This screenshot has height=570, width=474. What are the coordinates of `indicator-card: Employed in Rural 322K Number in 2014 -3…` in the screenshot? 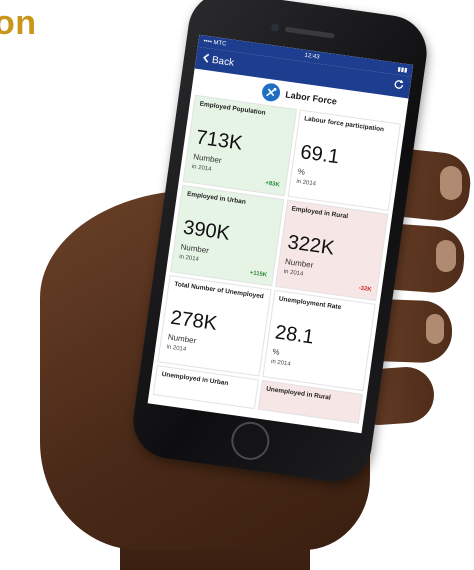 It's located at (331, 250).